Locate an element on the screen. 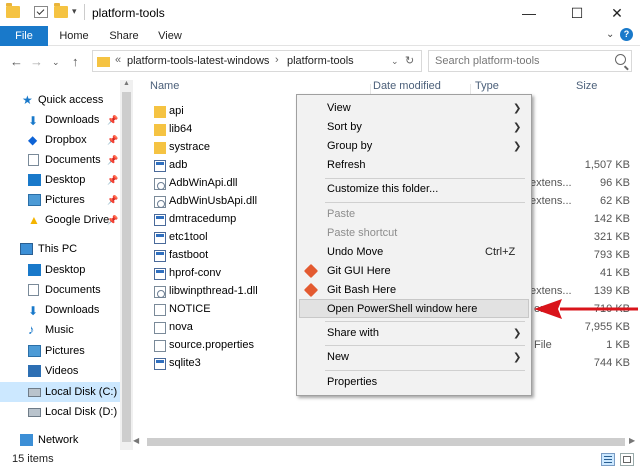 Image resolution: width=640 pixels, height=469 pixels. nav-this-pc: This PC is located at coordinates (60, 249).